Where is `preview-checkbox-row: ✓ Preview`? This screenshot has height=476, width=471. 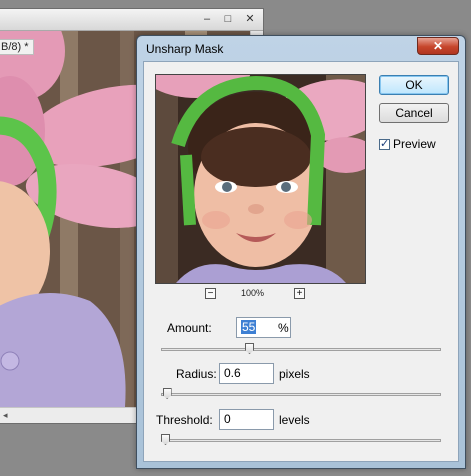
preview-checkbox-row: ✓ Preview is located at coordinates (407, 144).